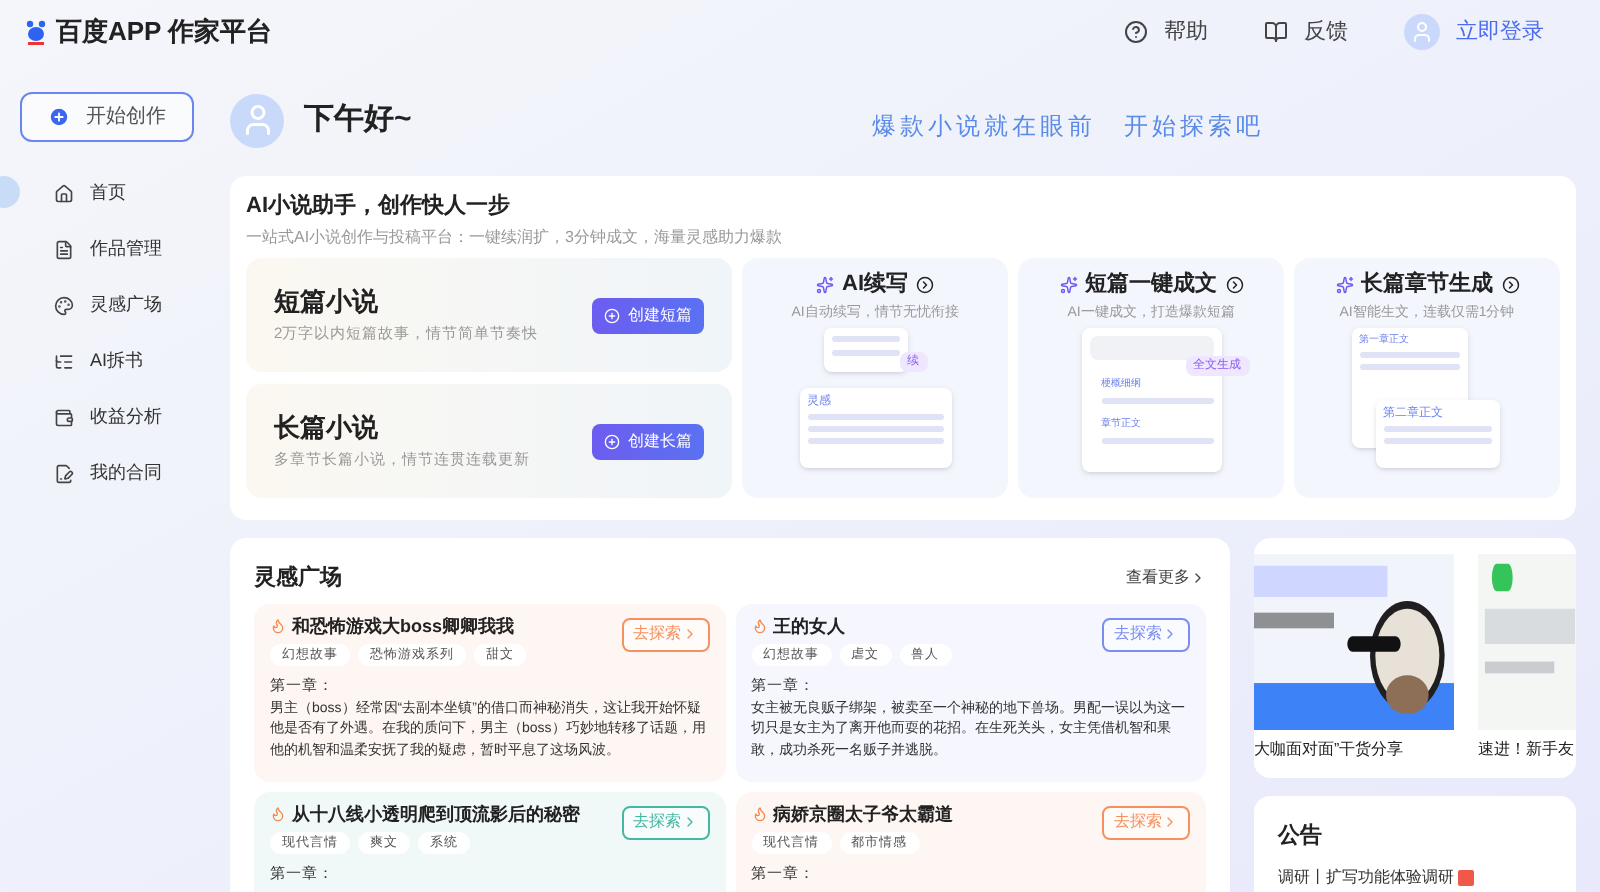  Describe the element at coordinates (1151, 285) in the screenshot. I see `tool-title: 短篇一键成文` at that location.